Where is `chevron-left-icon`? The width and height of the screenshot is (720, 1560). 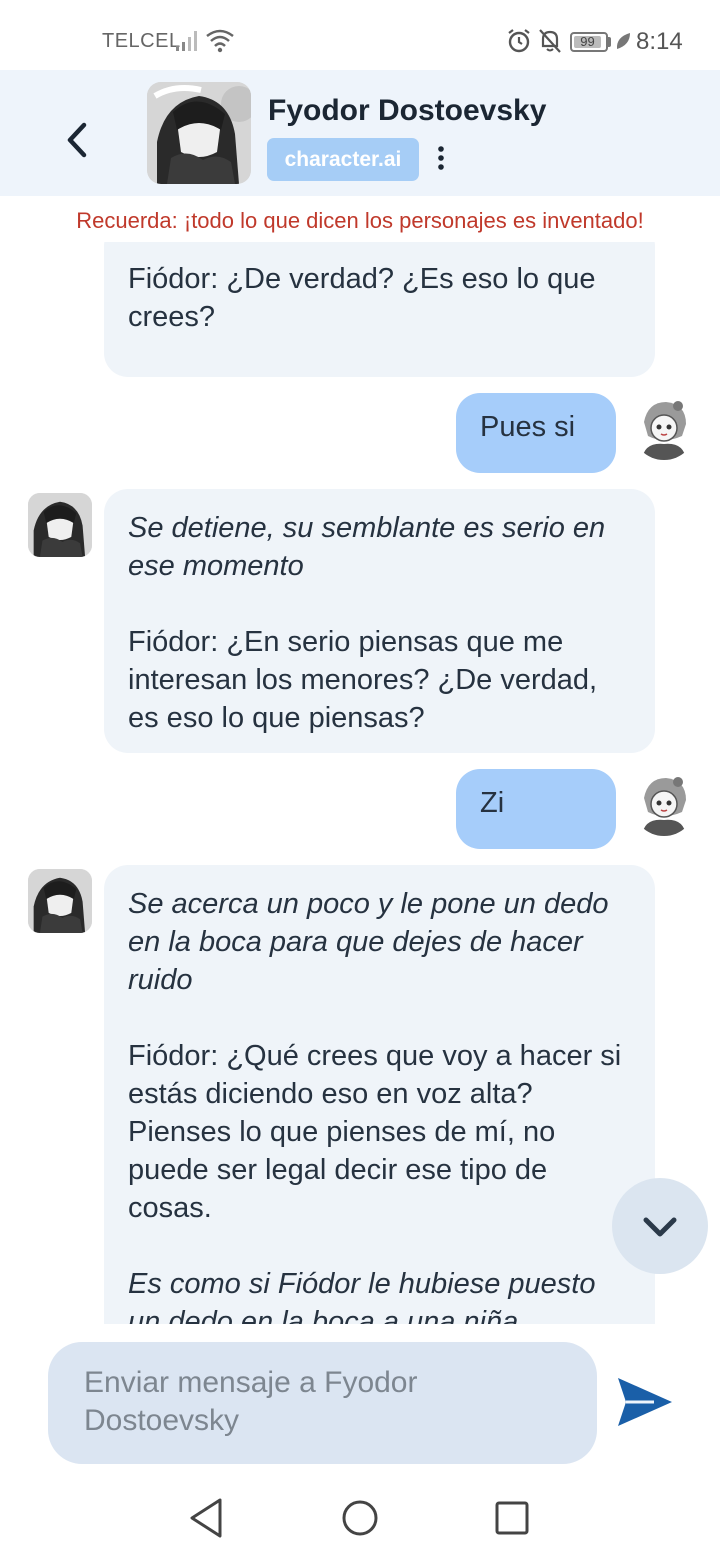
chevron-left-icon is located at coordinates (77, 140).